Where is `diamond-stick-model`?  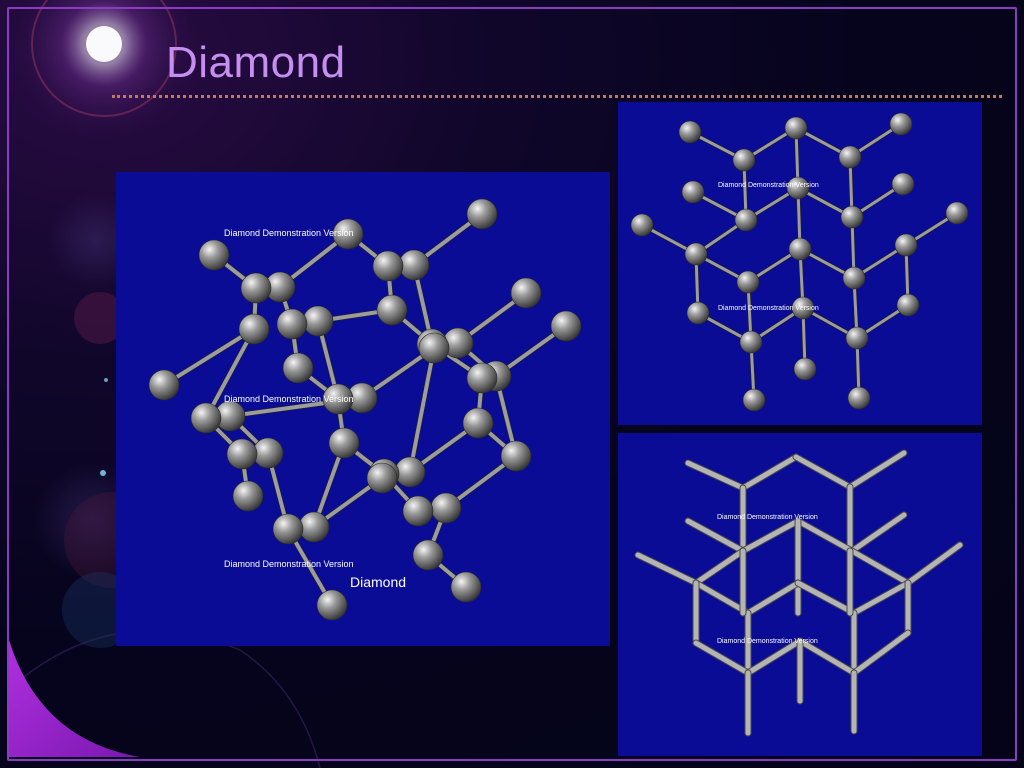 diamond-stick-model is located at coordinates (799, 593).